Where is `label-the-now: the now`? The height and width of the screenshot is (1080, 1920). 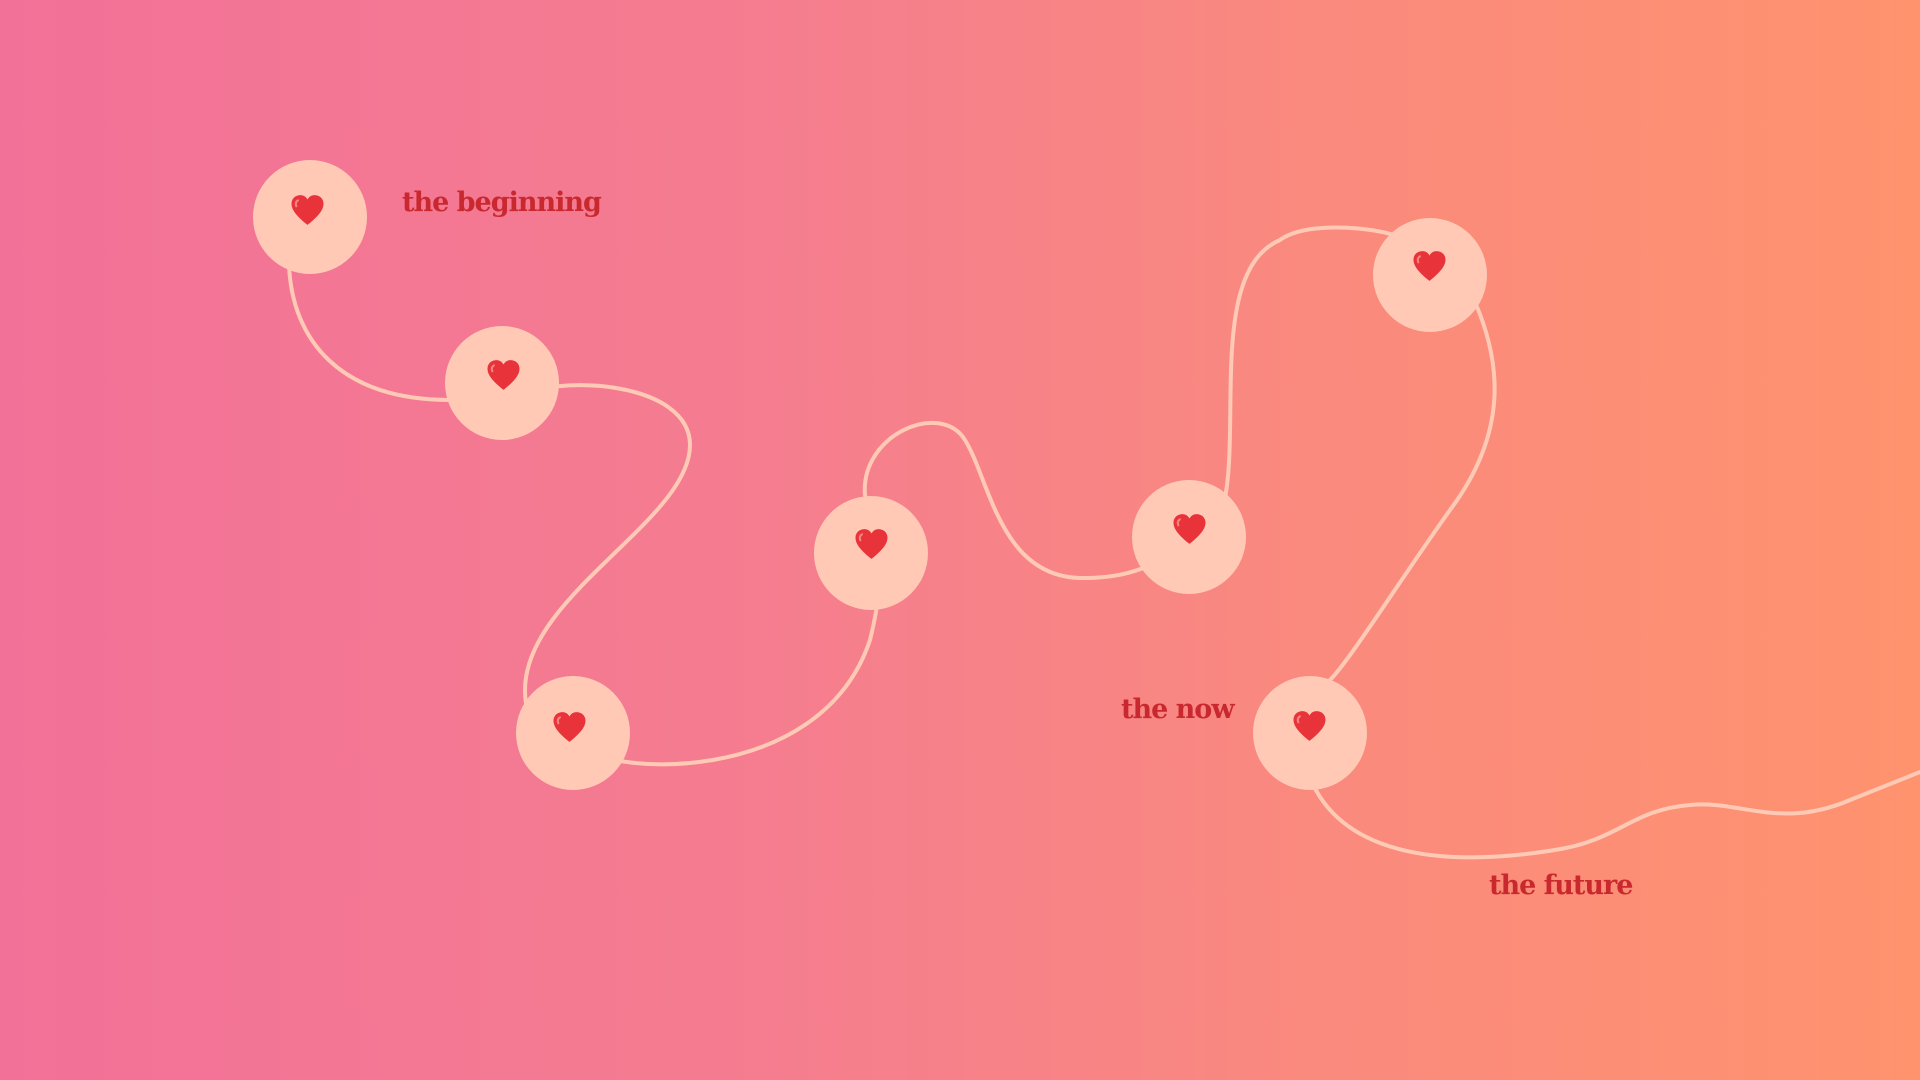
label-the-now: the now is located at coordinates (1178, 709).